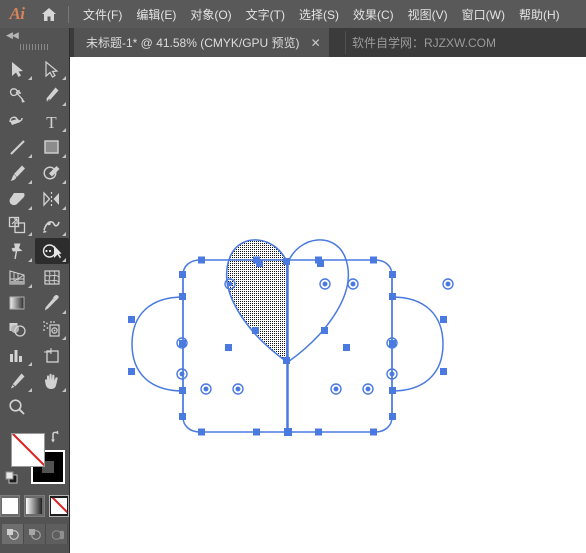 The height and width of the screenshot is (553, 586). Describe the element at coordinates (17, 407) in the screenshot. I see `zoom-tool` at that location.